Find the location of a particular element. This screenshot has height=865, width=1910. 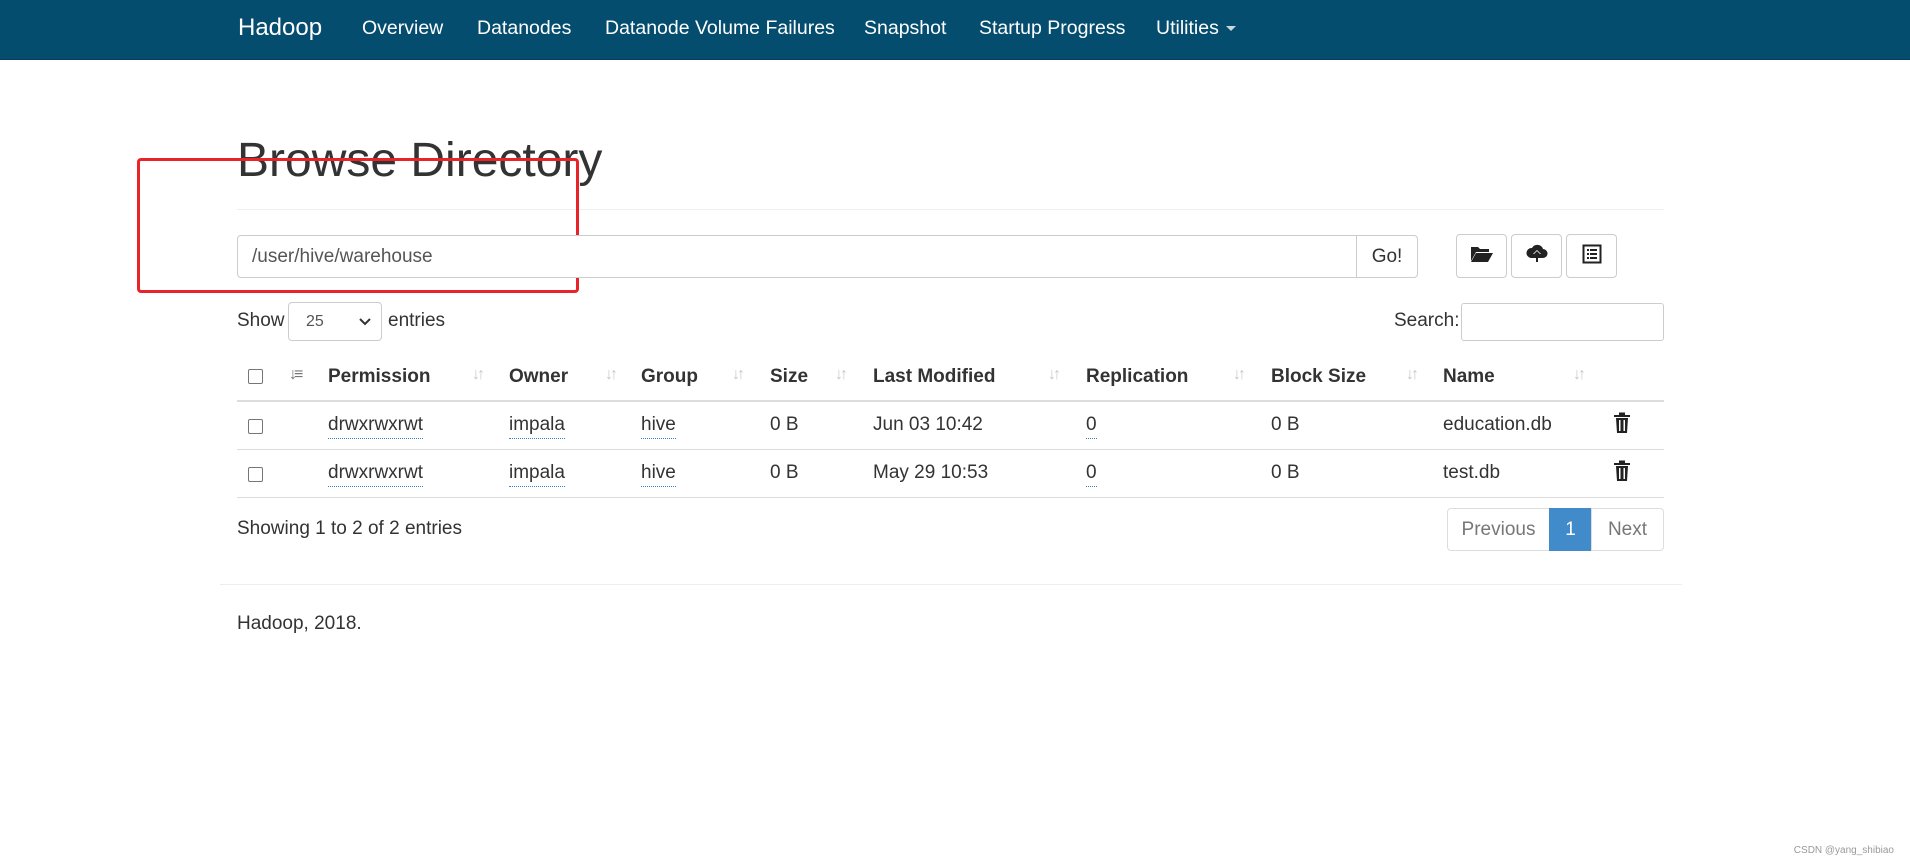

sort-asc-icon: ↓≡ is located at coordinates (296, 375).